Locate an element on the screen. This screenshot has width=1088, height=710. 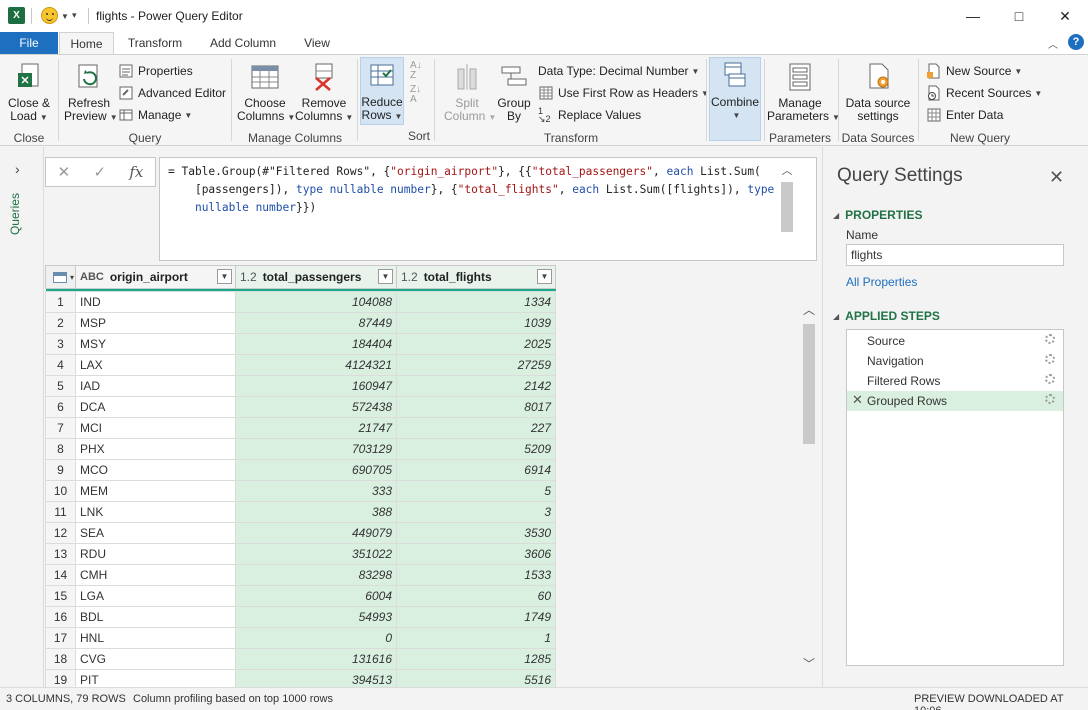
row-number: 16 is located at coordinates (60, 617).